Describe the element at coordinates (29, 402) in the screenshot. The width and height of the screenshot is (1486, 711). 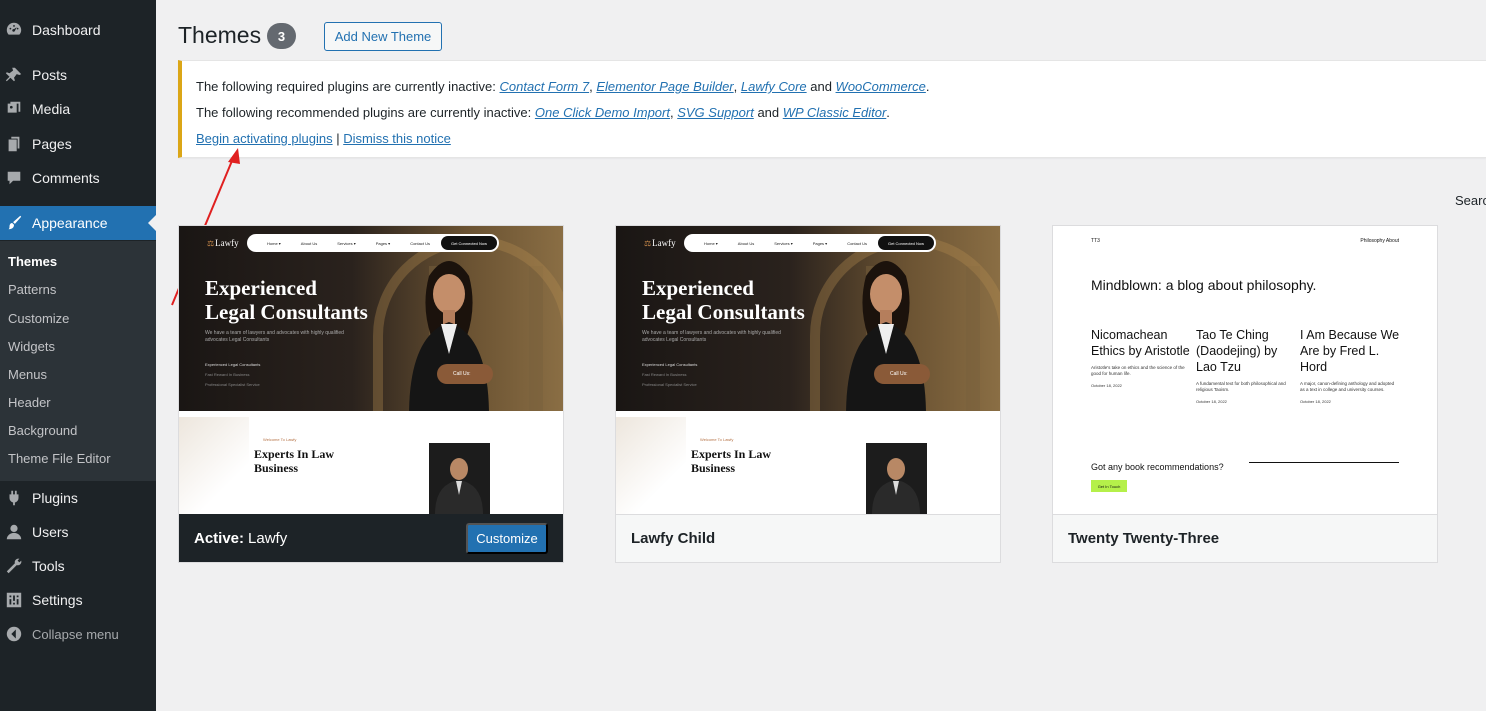
I see `submenu-item-header: Header` at that location.